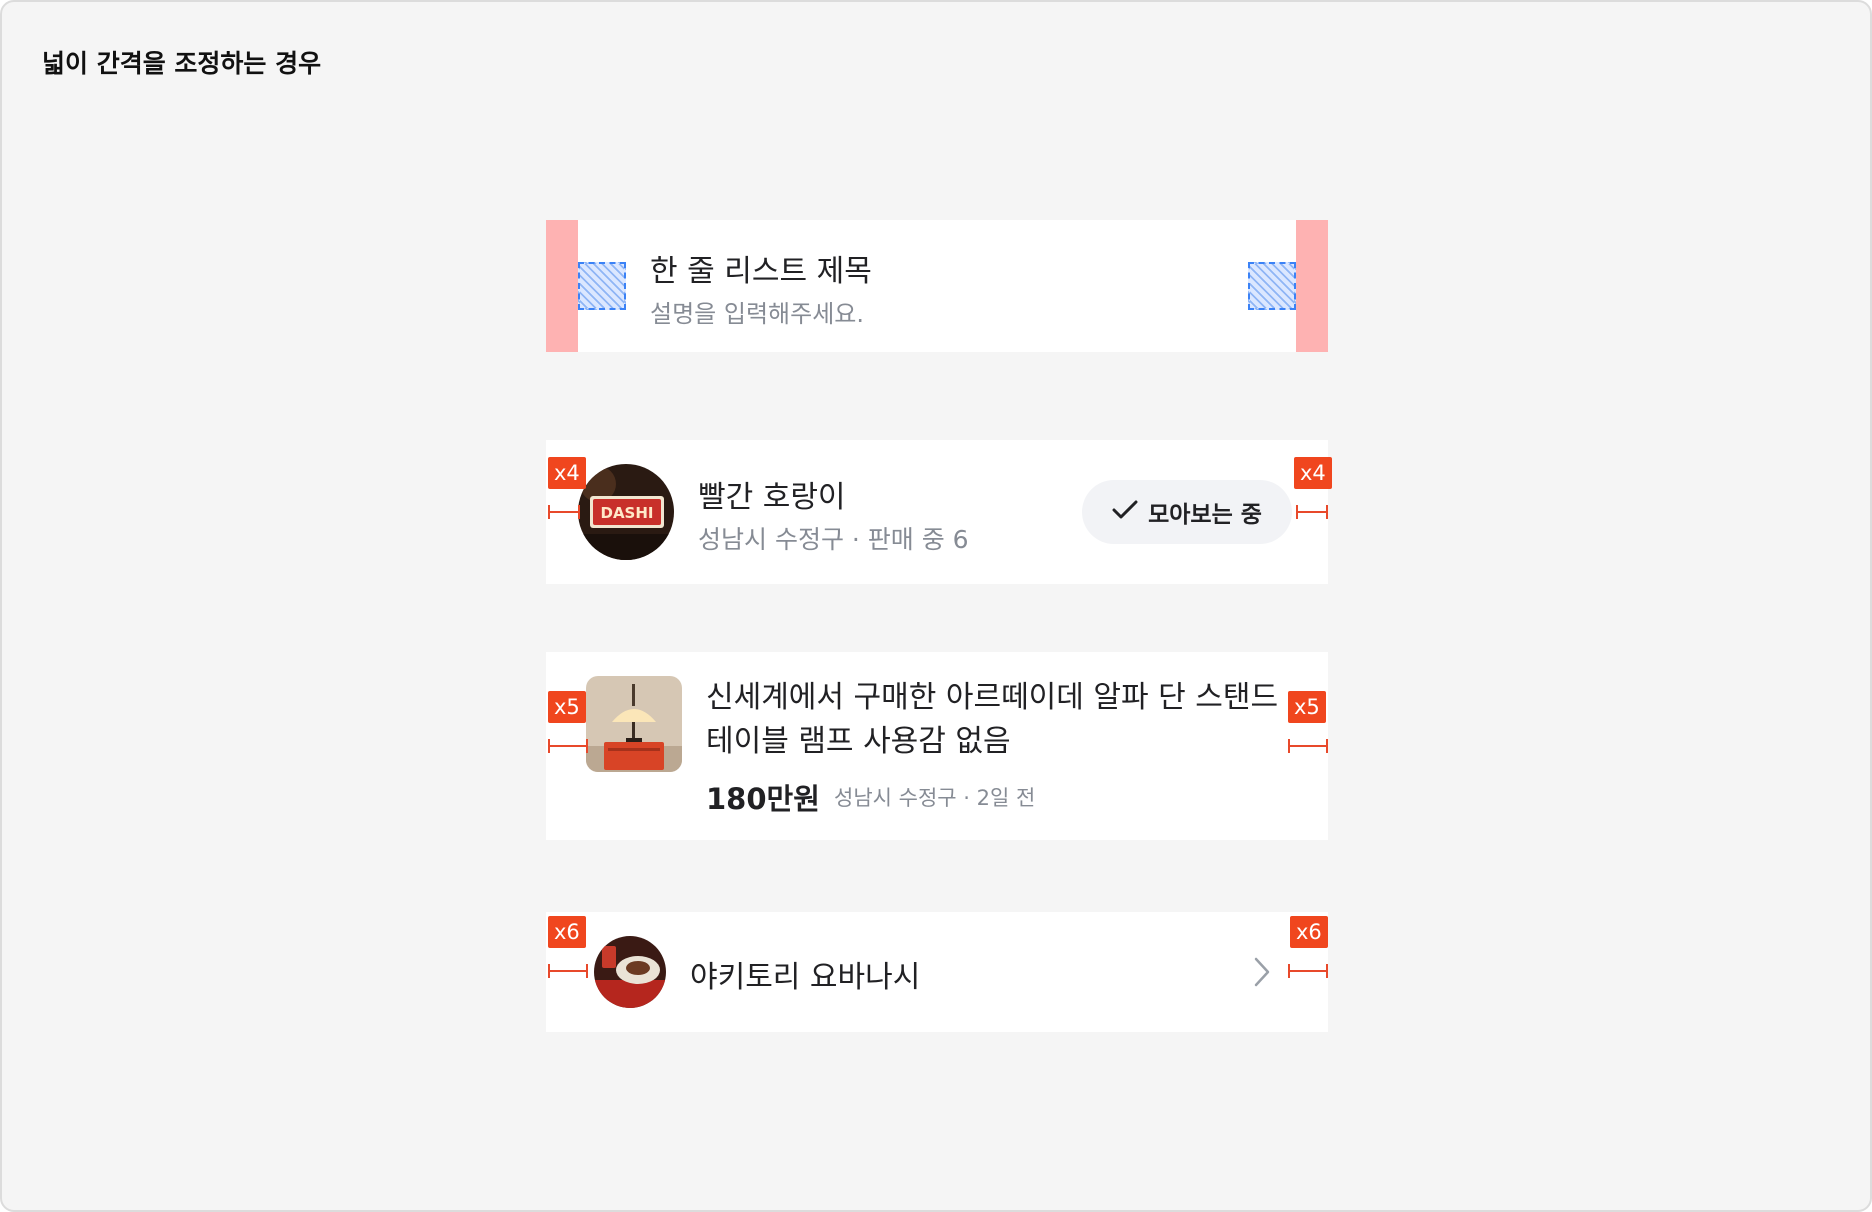 Image resolution: width=1872 pixels, height=1212 pixels. I want to click on product-title: 신세계에서 구매한 아르떼이데 알파 단 스탠드 테이블 램프 사용감 없음, so click(992, 719).